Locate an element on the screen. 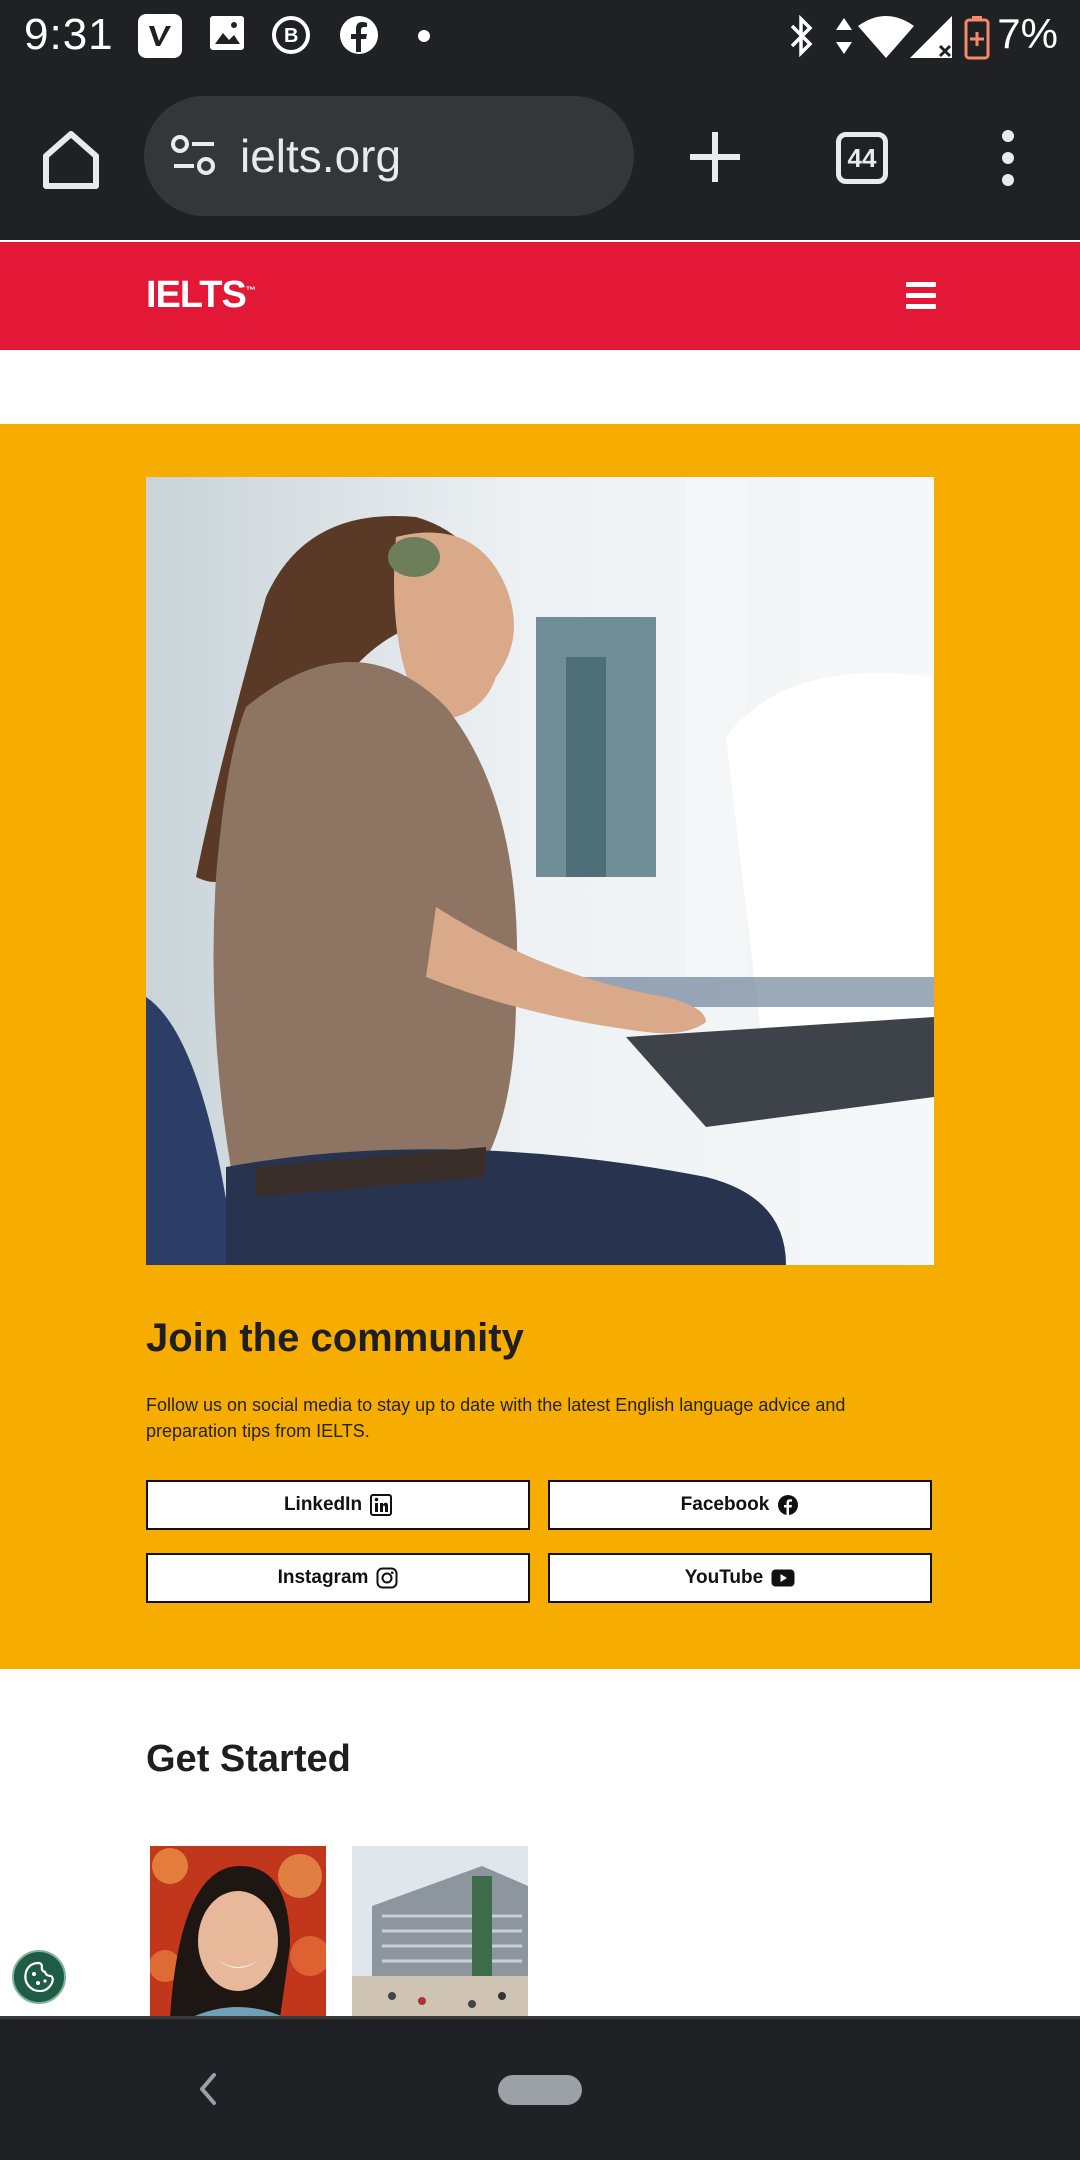 This screenshot has width=1080, height=2160. site-settings-icon is located at coordinates (194, 156).